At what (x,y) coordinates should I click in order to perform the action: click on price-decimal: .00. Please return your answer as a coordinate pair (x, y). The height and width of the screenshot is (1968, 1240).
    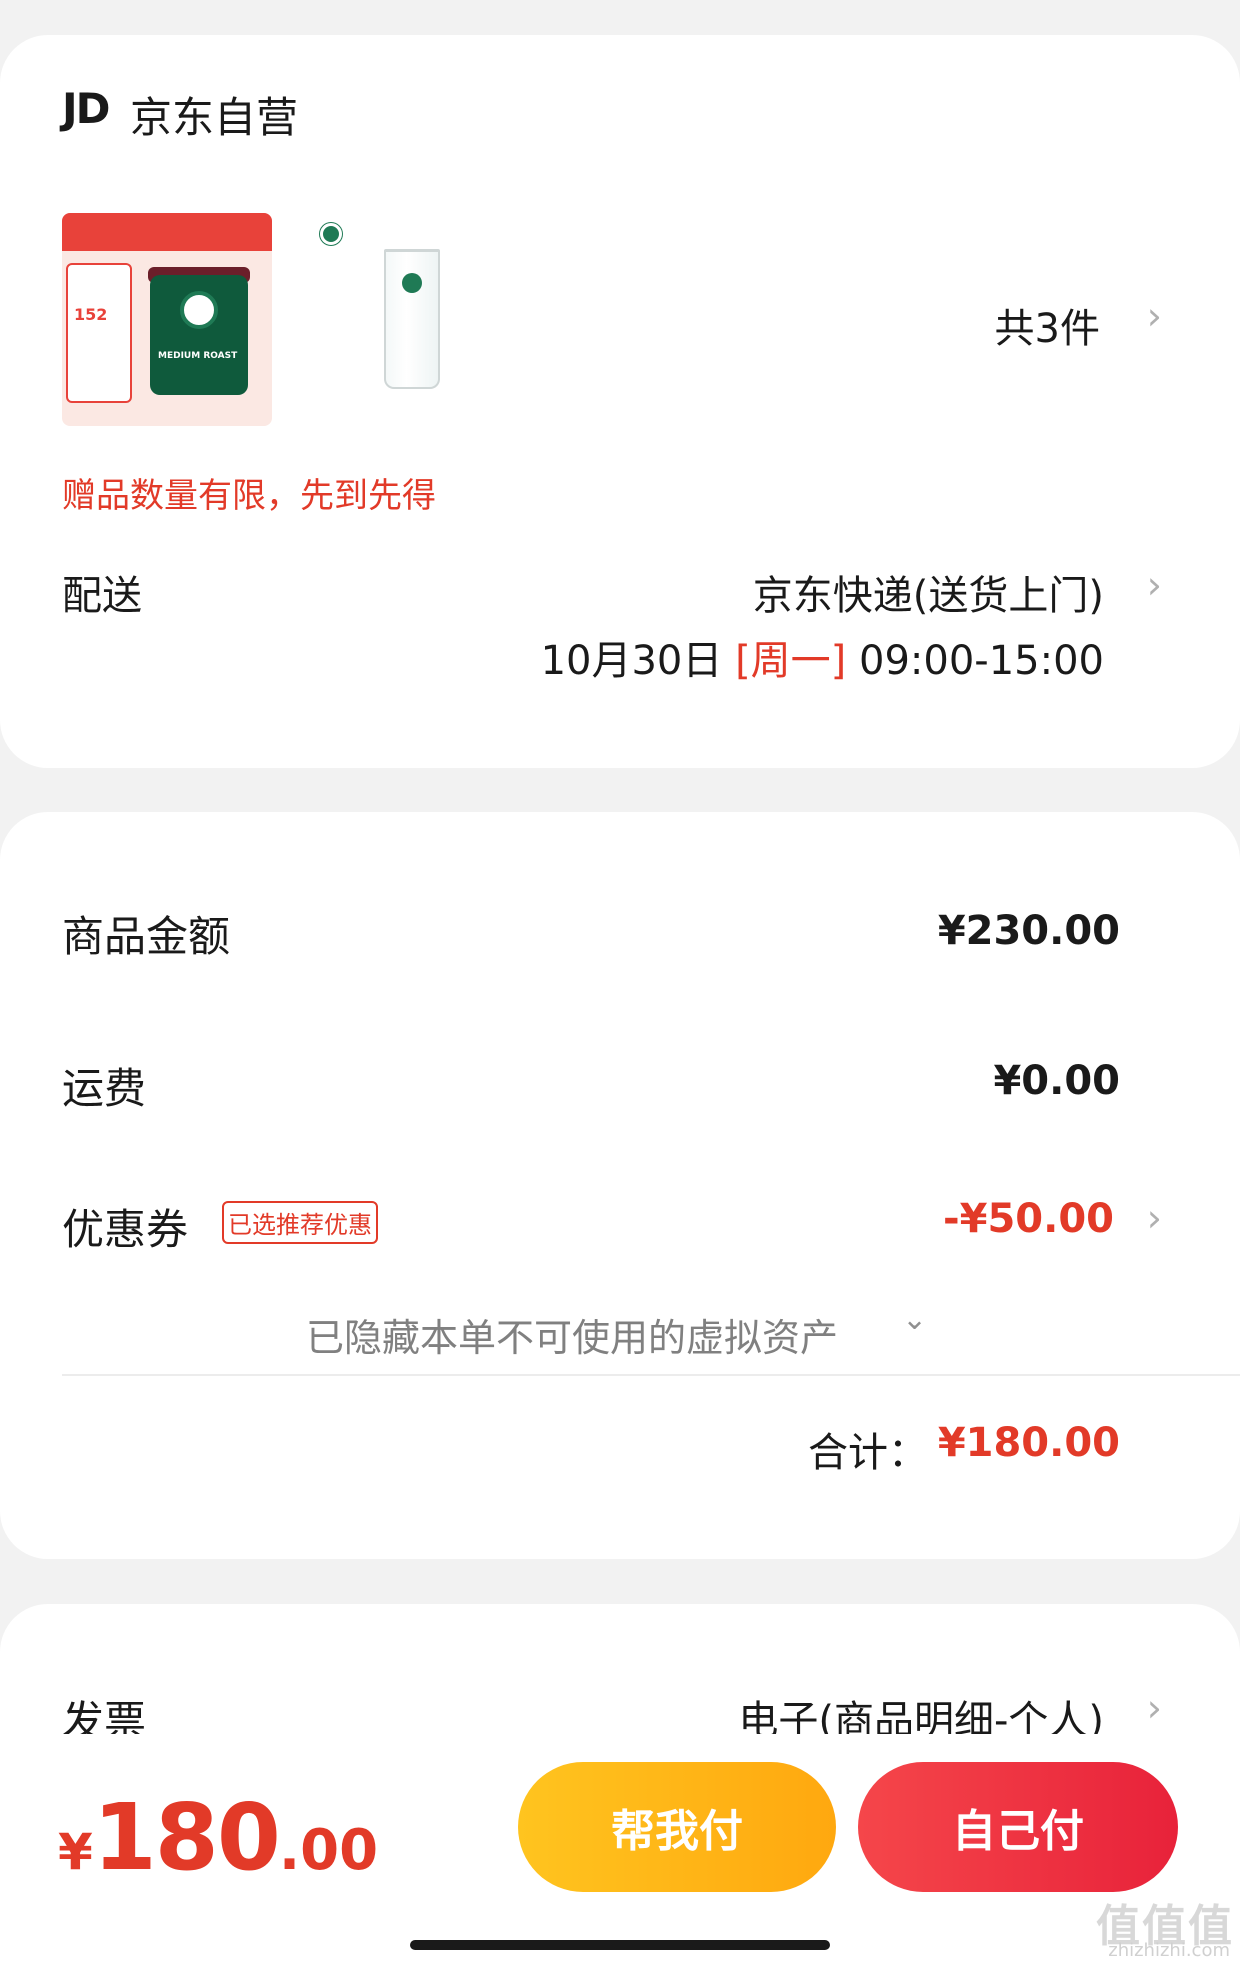
    Looking at the image, I should click on (328, 1850).